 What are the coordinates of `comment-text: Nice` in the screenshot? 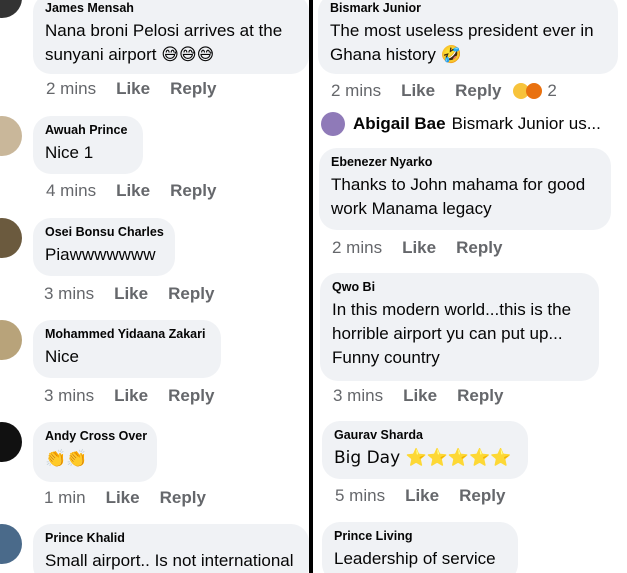 It's located at (62, 356).